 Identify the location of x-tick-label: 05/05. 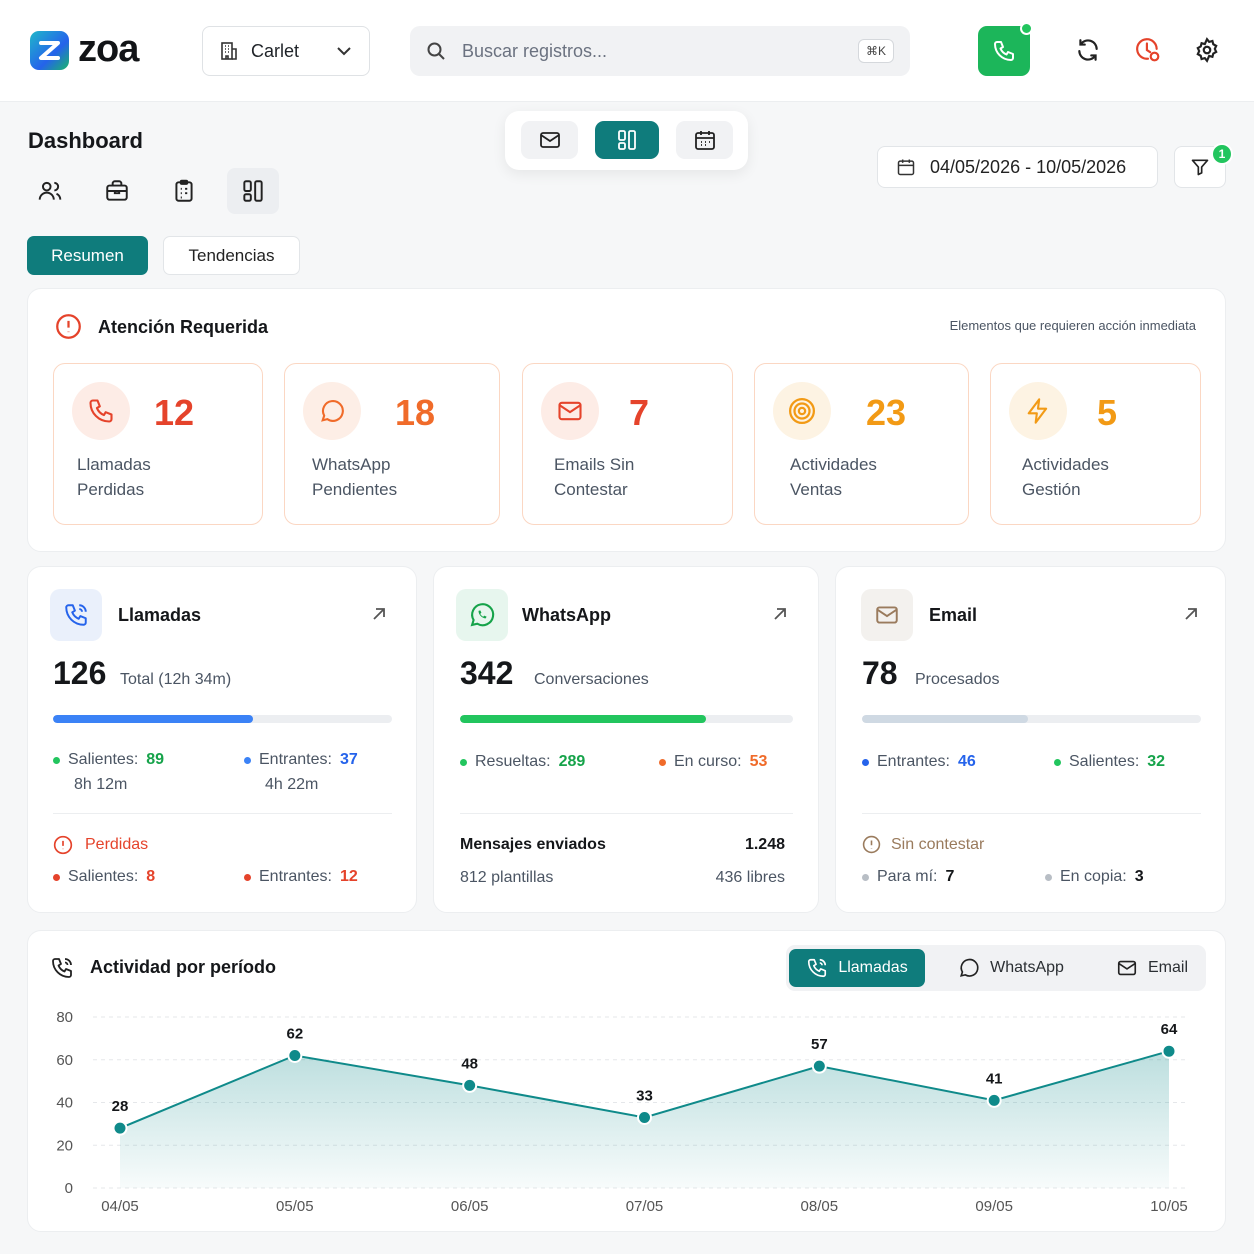
(295, 1206).